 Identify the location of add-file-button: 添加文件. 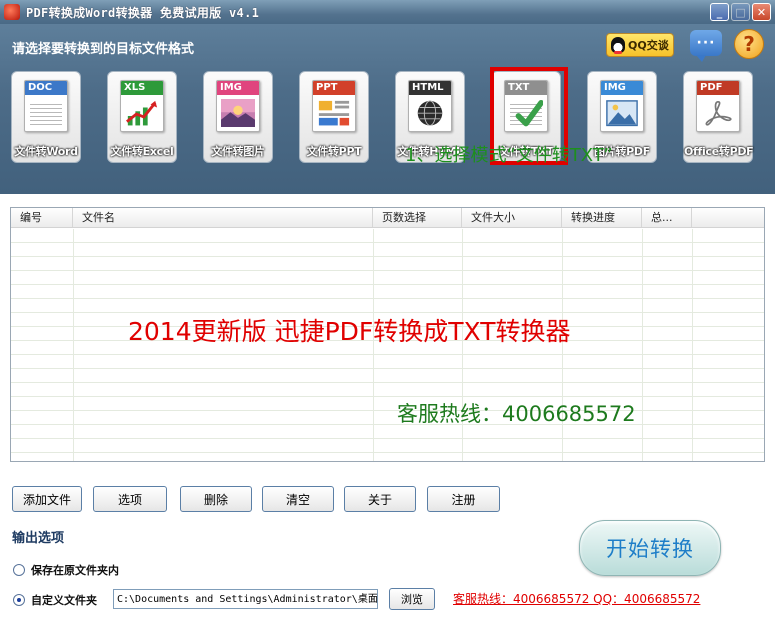
(47, 499).